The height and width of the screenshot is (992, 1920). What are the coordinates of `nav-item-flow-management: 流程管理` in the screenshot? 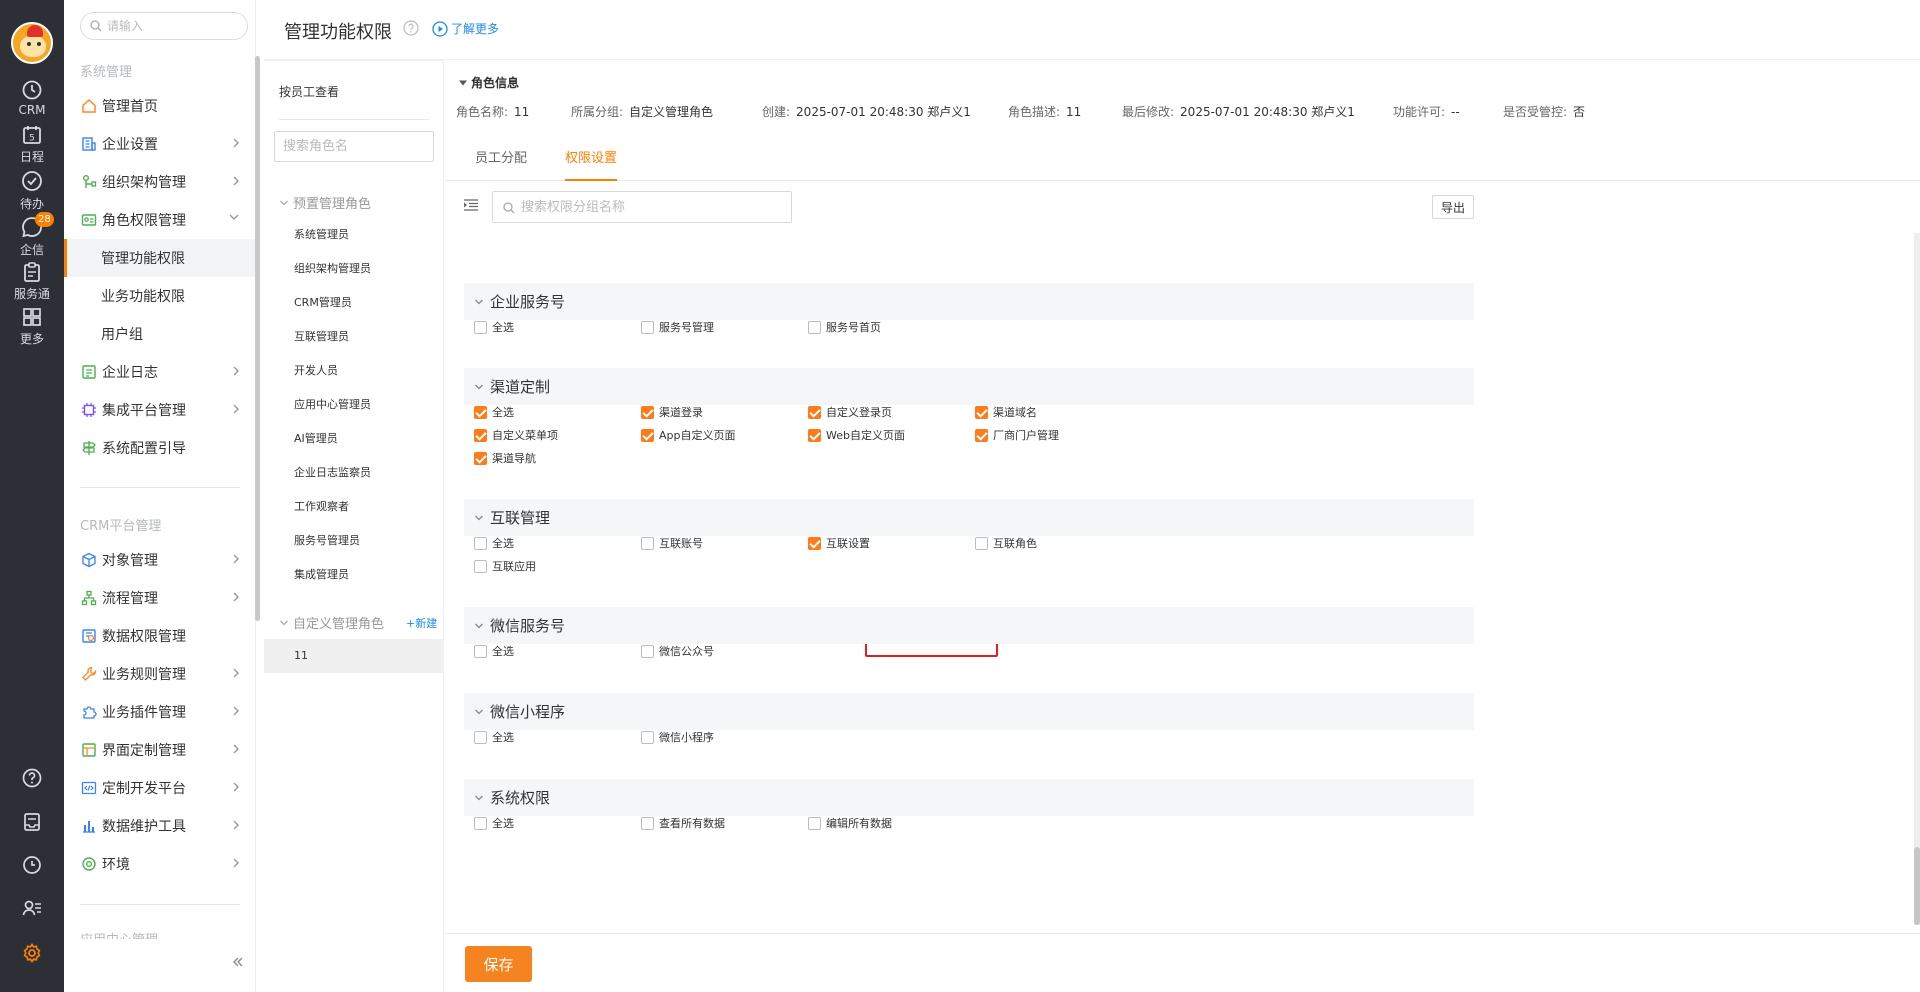 It's located at (160, 598).